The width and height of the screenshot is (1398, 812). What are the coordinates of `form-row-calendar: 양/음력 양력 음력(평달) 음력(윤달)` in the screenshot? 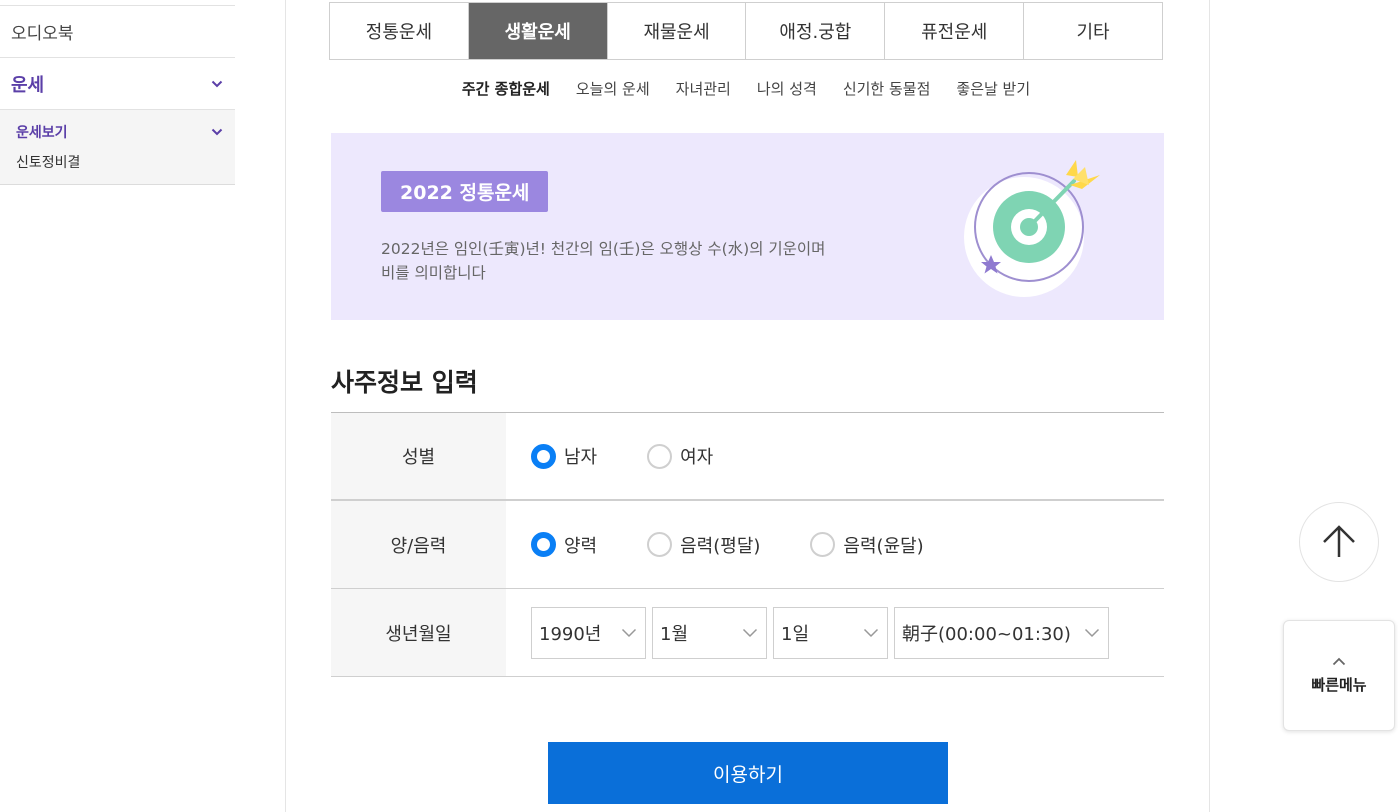 It's located at (747, 545).